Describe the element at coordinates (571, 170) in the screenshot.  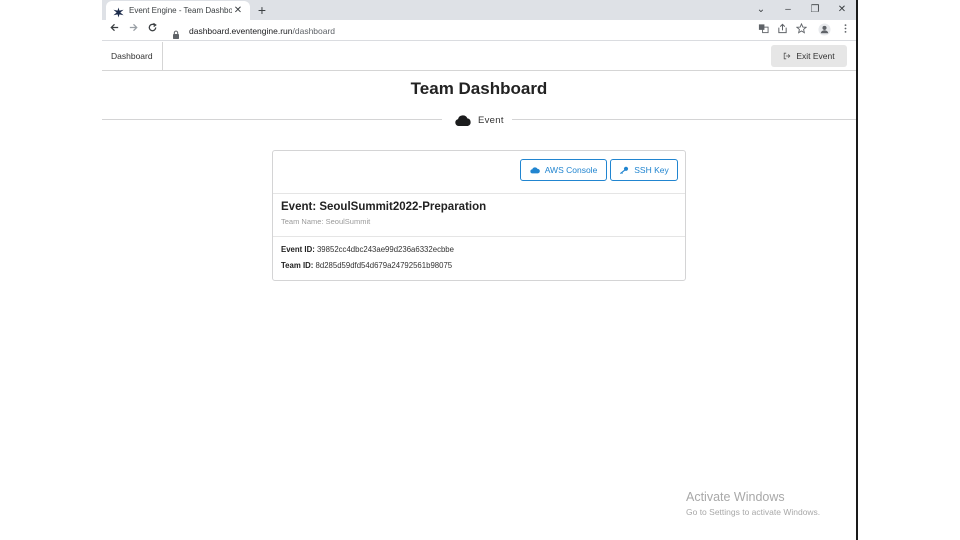
I see `aws-console-label: AWS Console` at that location.